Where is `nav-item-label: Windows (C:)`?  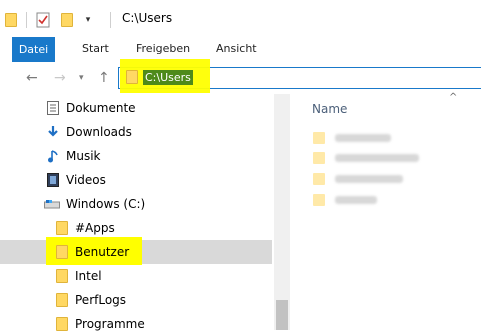
nav-item-label: Windows (C:) is located at coordinates (106, 204).